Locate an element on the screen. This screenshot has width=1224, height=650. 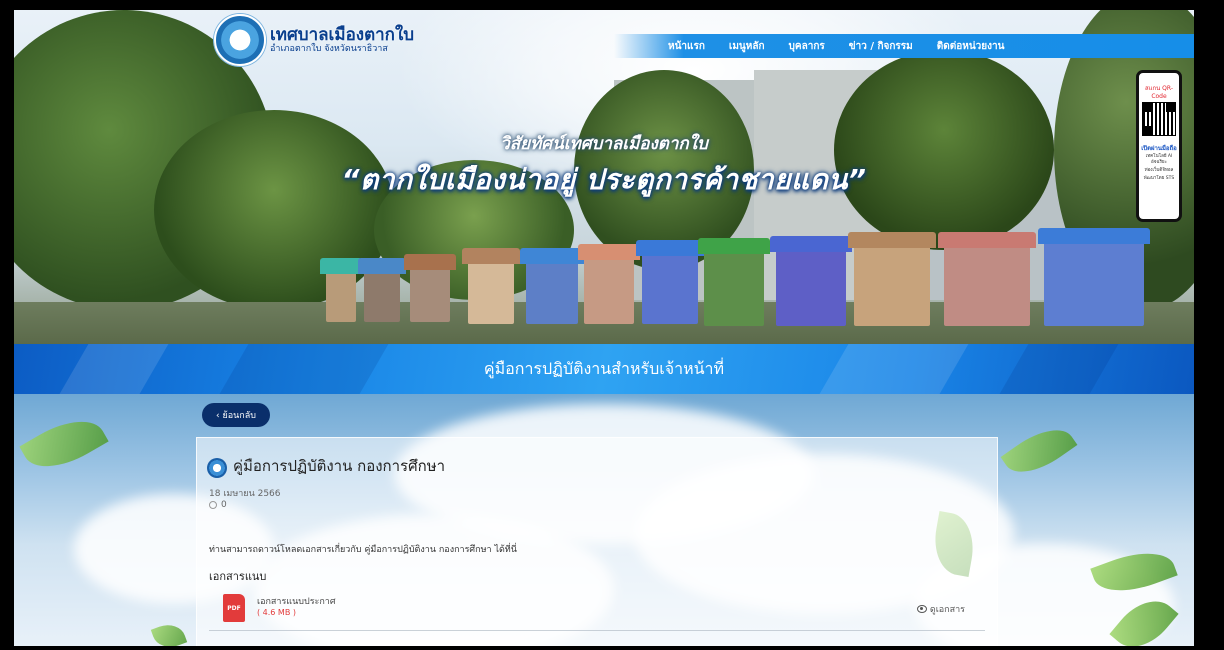
municipality-logo-icon is located at coordinates (240, 40).